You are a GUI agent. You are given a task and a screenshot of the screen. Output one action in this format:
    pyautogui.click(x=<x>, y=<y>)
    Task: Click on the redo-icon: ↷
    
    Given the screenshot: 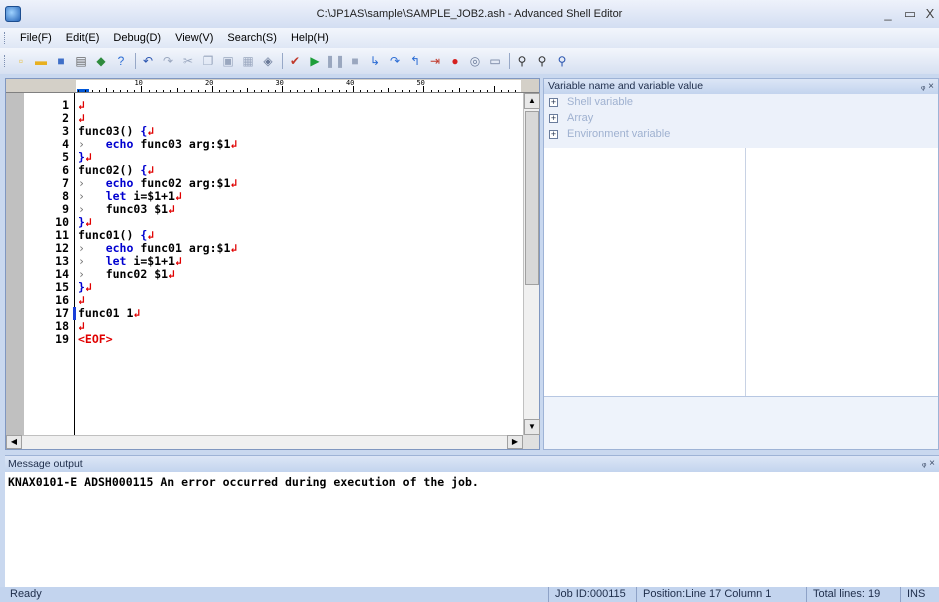 What is the action you would take?
    pyautogui.click(x=168, y=61)
    